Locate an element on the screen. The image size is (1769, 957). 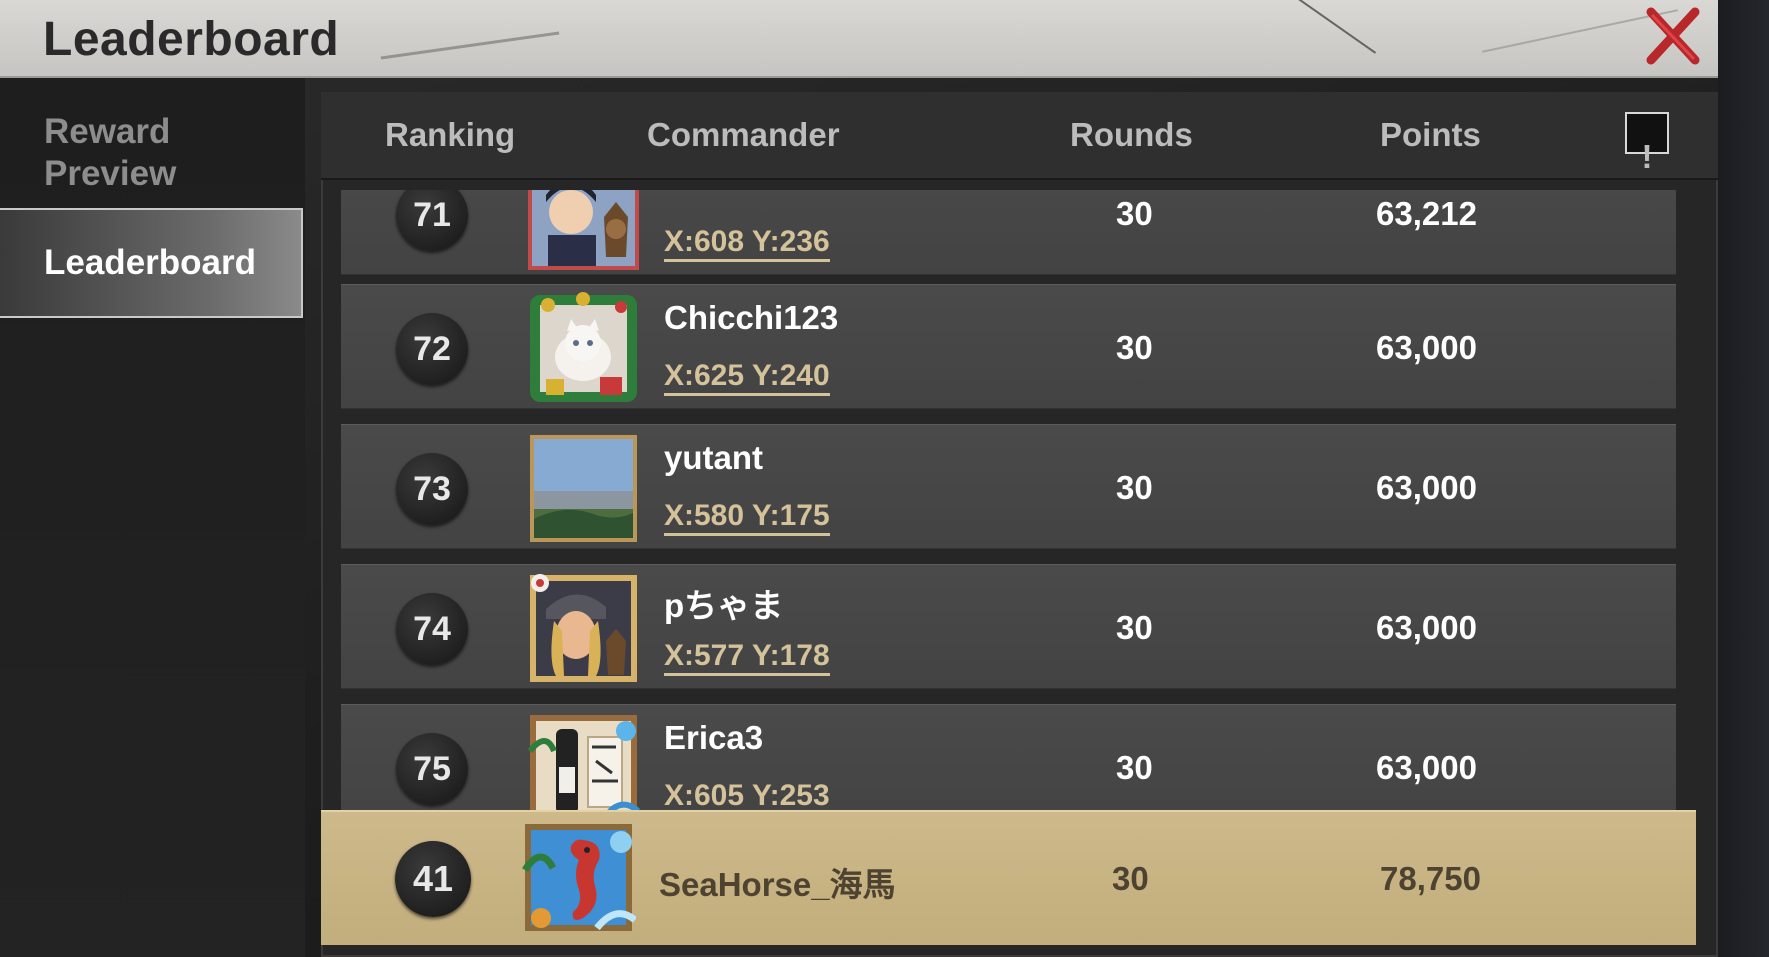
info-exclamation-icon: ! is located at coordinates (1647, 156).